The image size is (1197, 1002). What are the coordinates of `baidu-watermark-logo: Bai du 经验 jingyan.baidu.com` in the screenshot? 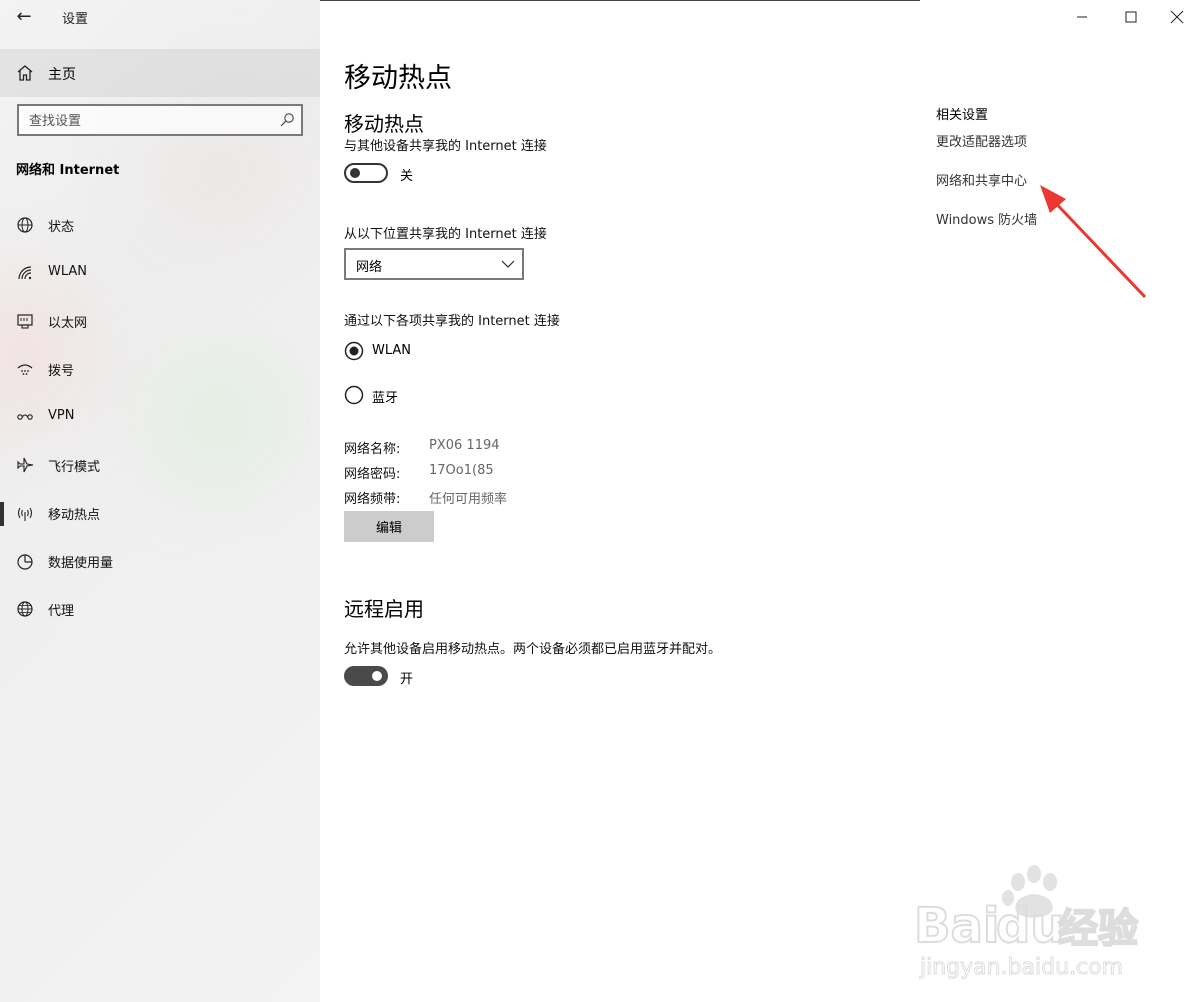 It's located at (1026, 923).